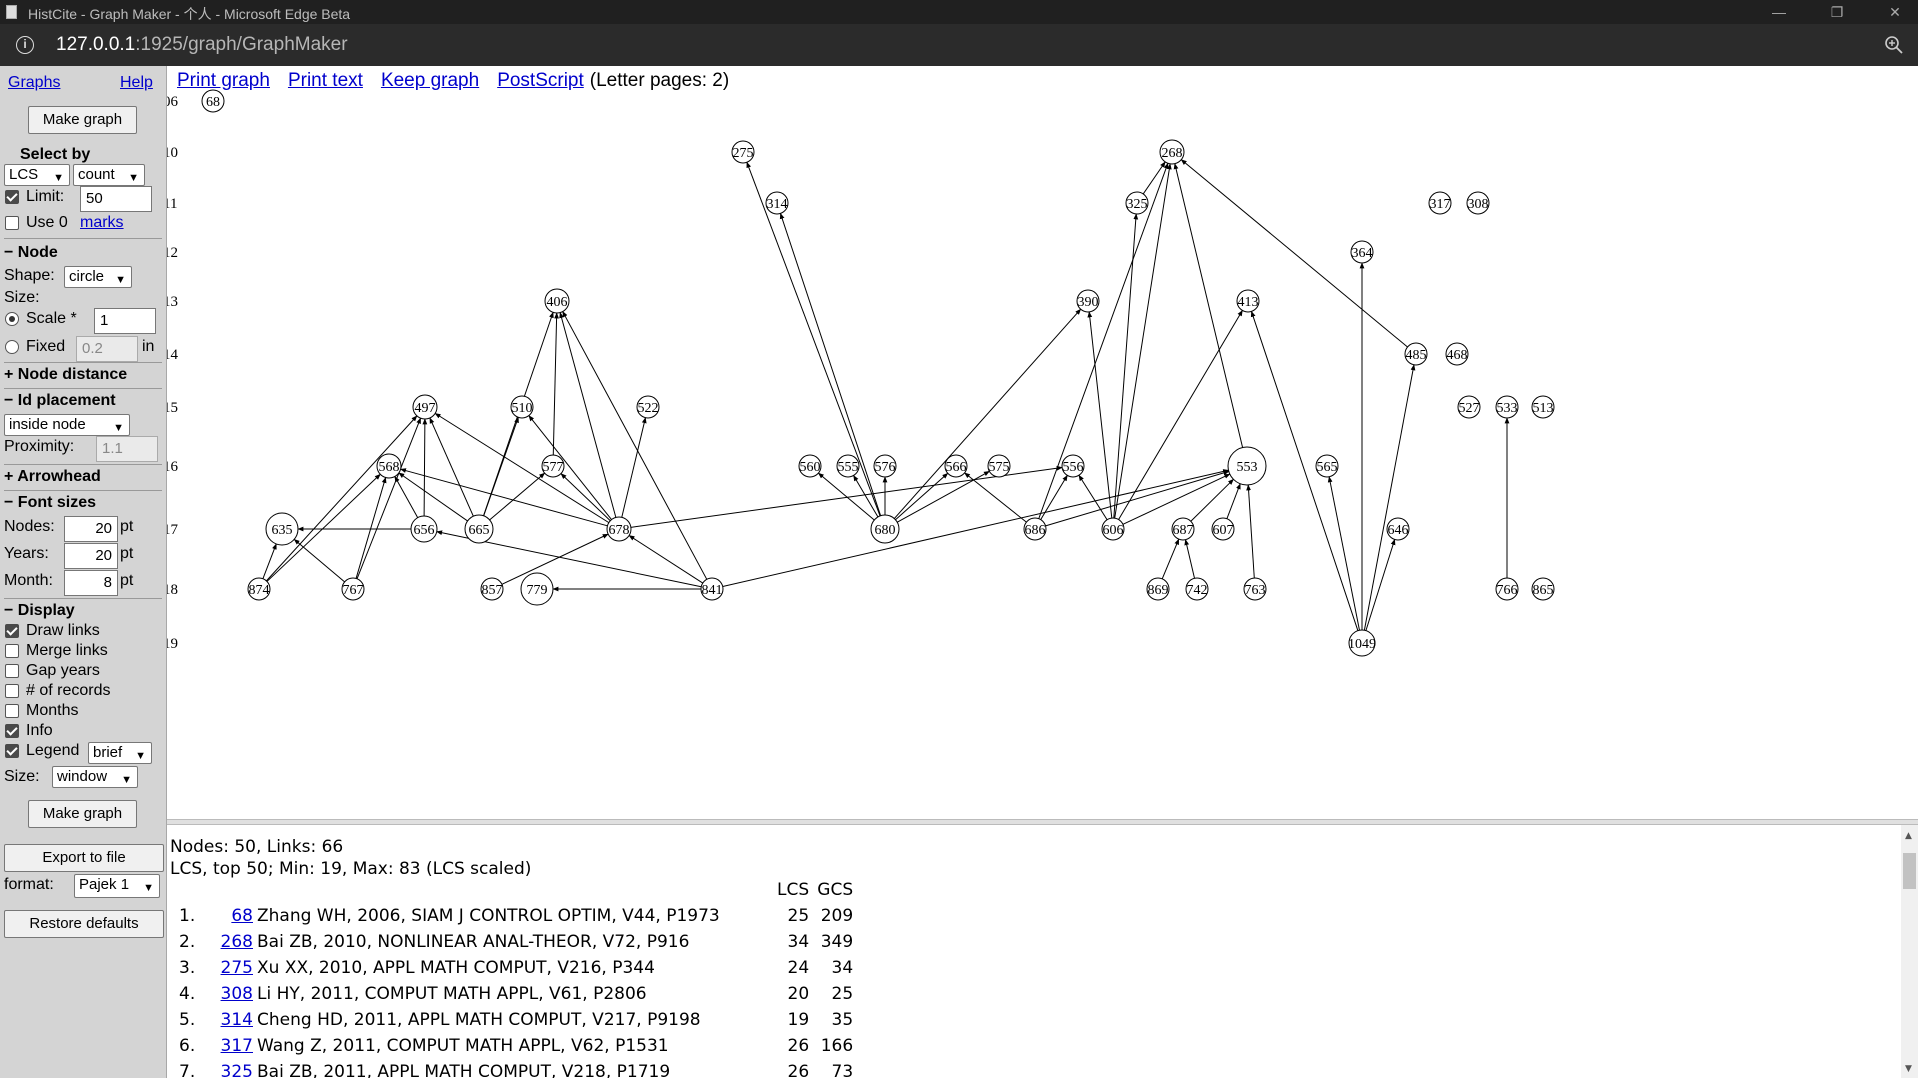  I want to click on graph-node: 556, so click(1073, 466).